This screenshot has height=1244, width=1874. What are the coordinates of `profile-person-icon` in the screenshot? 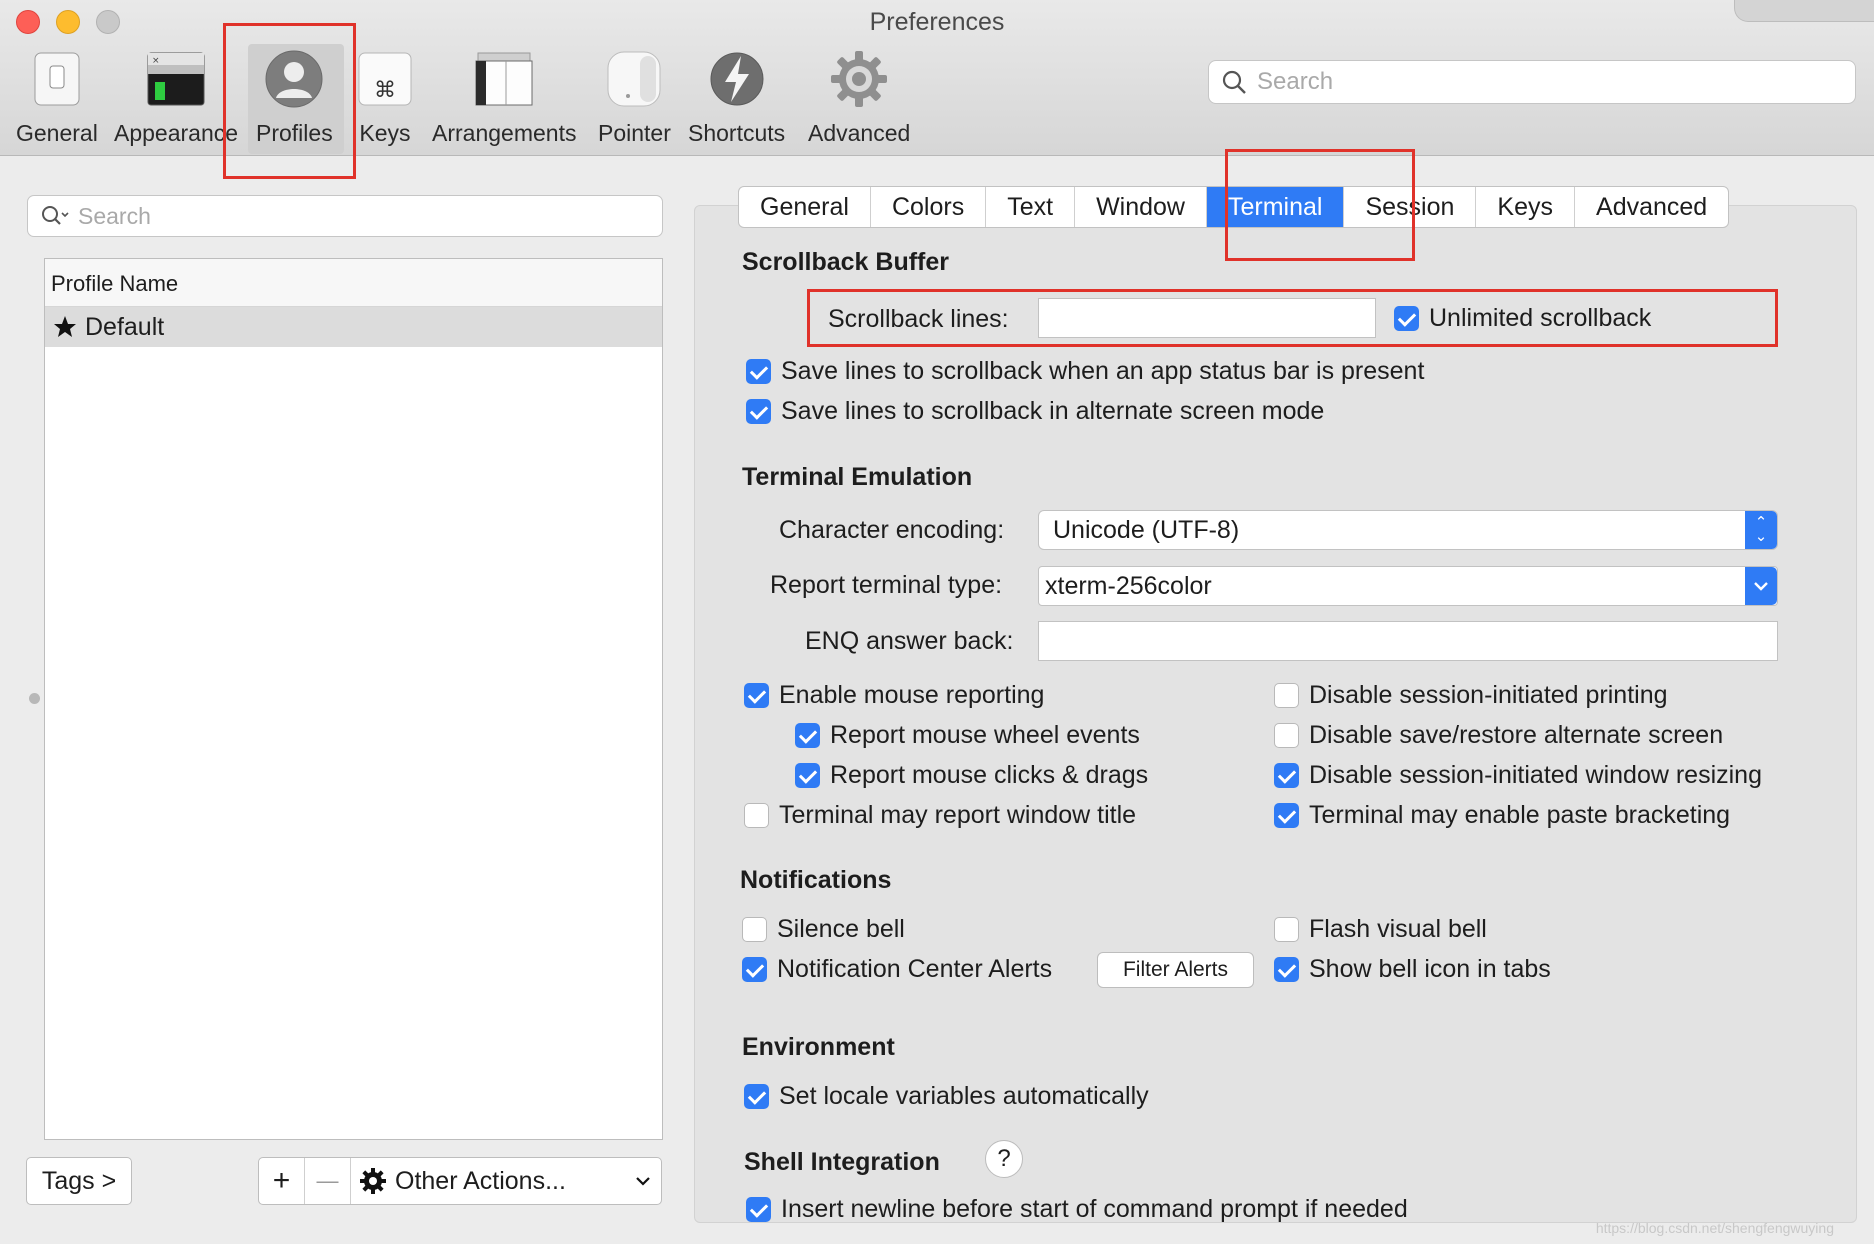 It's located at (294, 79).